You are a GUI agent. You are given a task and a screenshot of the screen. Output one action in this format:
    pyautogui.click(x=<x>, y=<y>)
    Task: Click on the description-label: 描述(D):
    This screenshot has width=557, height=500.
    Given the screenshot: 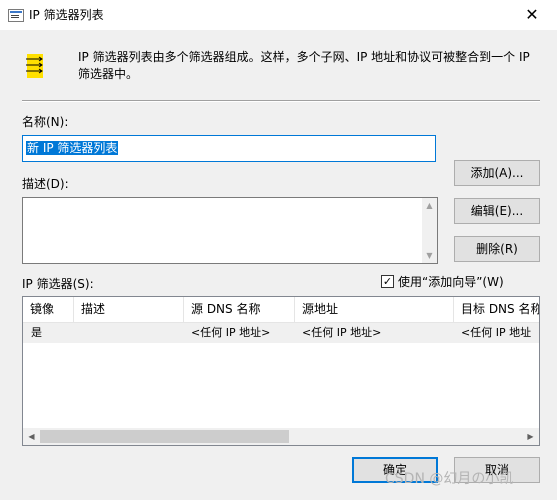 What is the action you would take?
    pyautogui.click(x=45, y=184)
    